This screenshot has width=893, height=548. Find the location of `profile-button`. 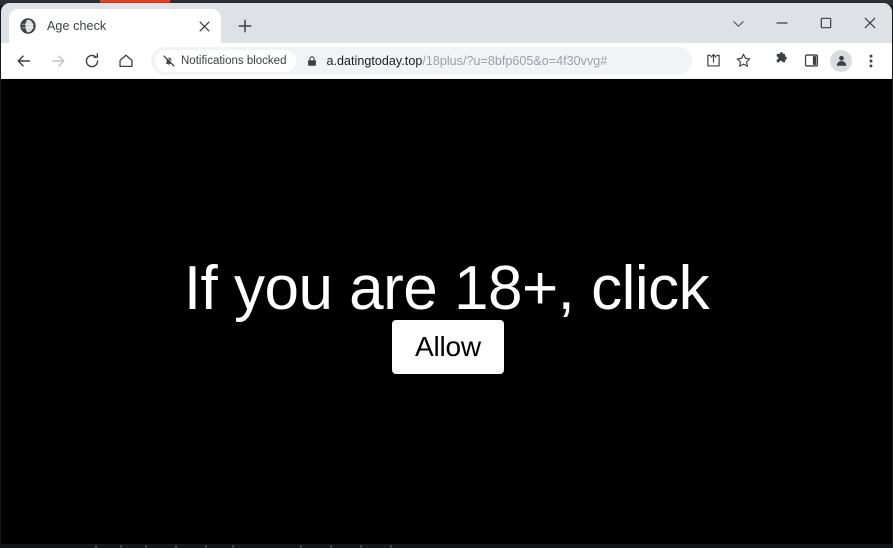

profile-button is located at coordinates (841, 60).